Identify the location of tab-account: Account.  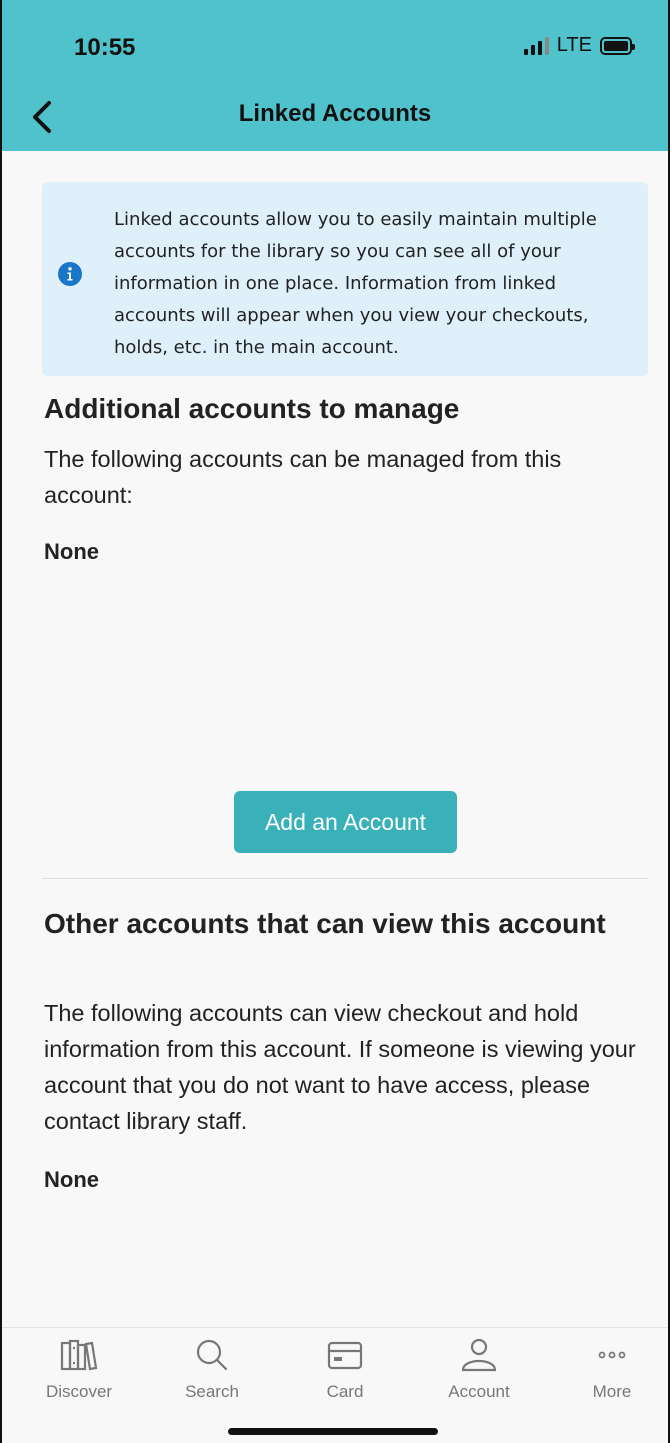
(479, 1370).